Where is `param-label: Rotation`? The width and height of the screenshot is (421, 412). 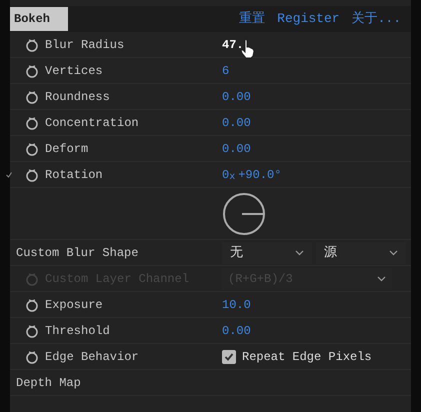
param-label: Rotation is located at coordinates (74, 175).